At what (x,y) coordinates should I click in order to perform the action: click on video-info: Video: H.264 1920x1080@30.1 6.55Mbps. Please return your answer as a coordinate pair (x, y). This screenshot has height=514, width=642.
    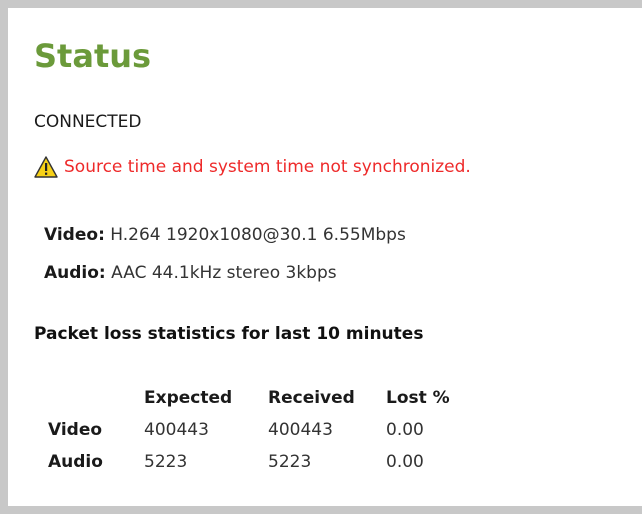
    Looking at the image, I should click on (225, 235).